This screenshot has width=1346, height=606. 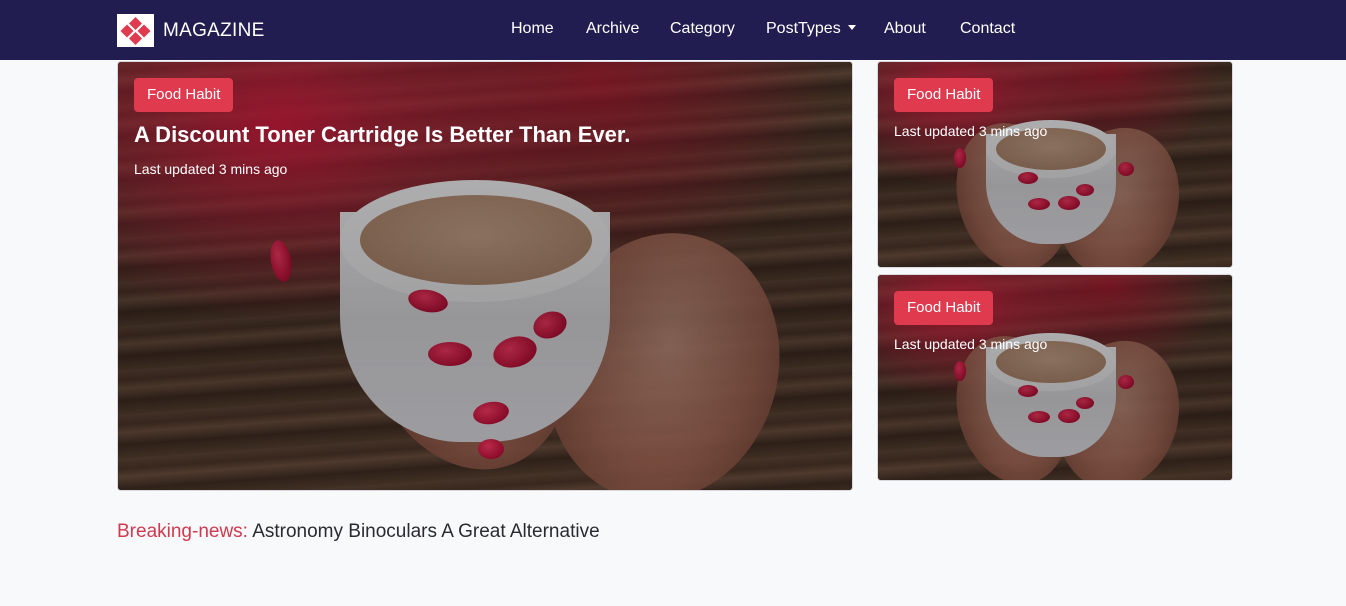 I want to click on breaking-news-label: Breaking-news:, so click(x=182, y=531).